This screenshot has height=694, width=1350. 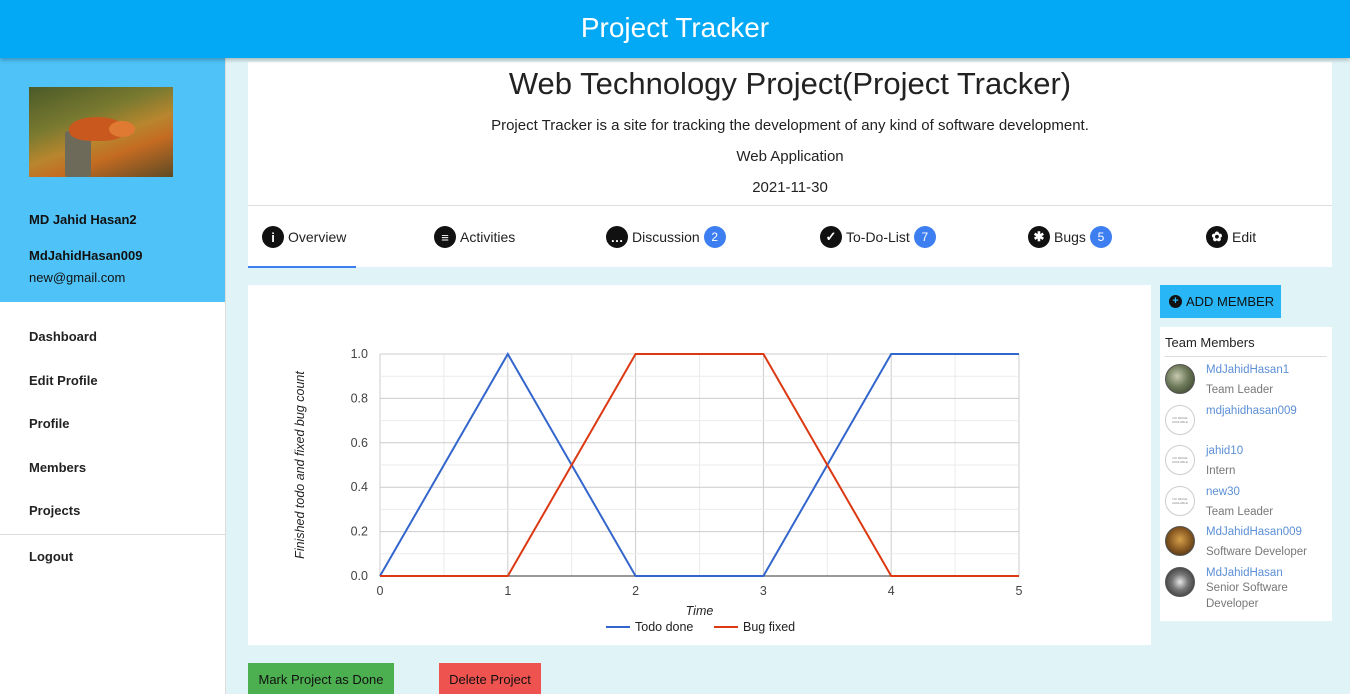 What do you see at coordinates (112, 556) in the screenshot?
I see `nav-logout: Logout` at bounding box center [112, 556].